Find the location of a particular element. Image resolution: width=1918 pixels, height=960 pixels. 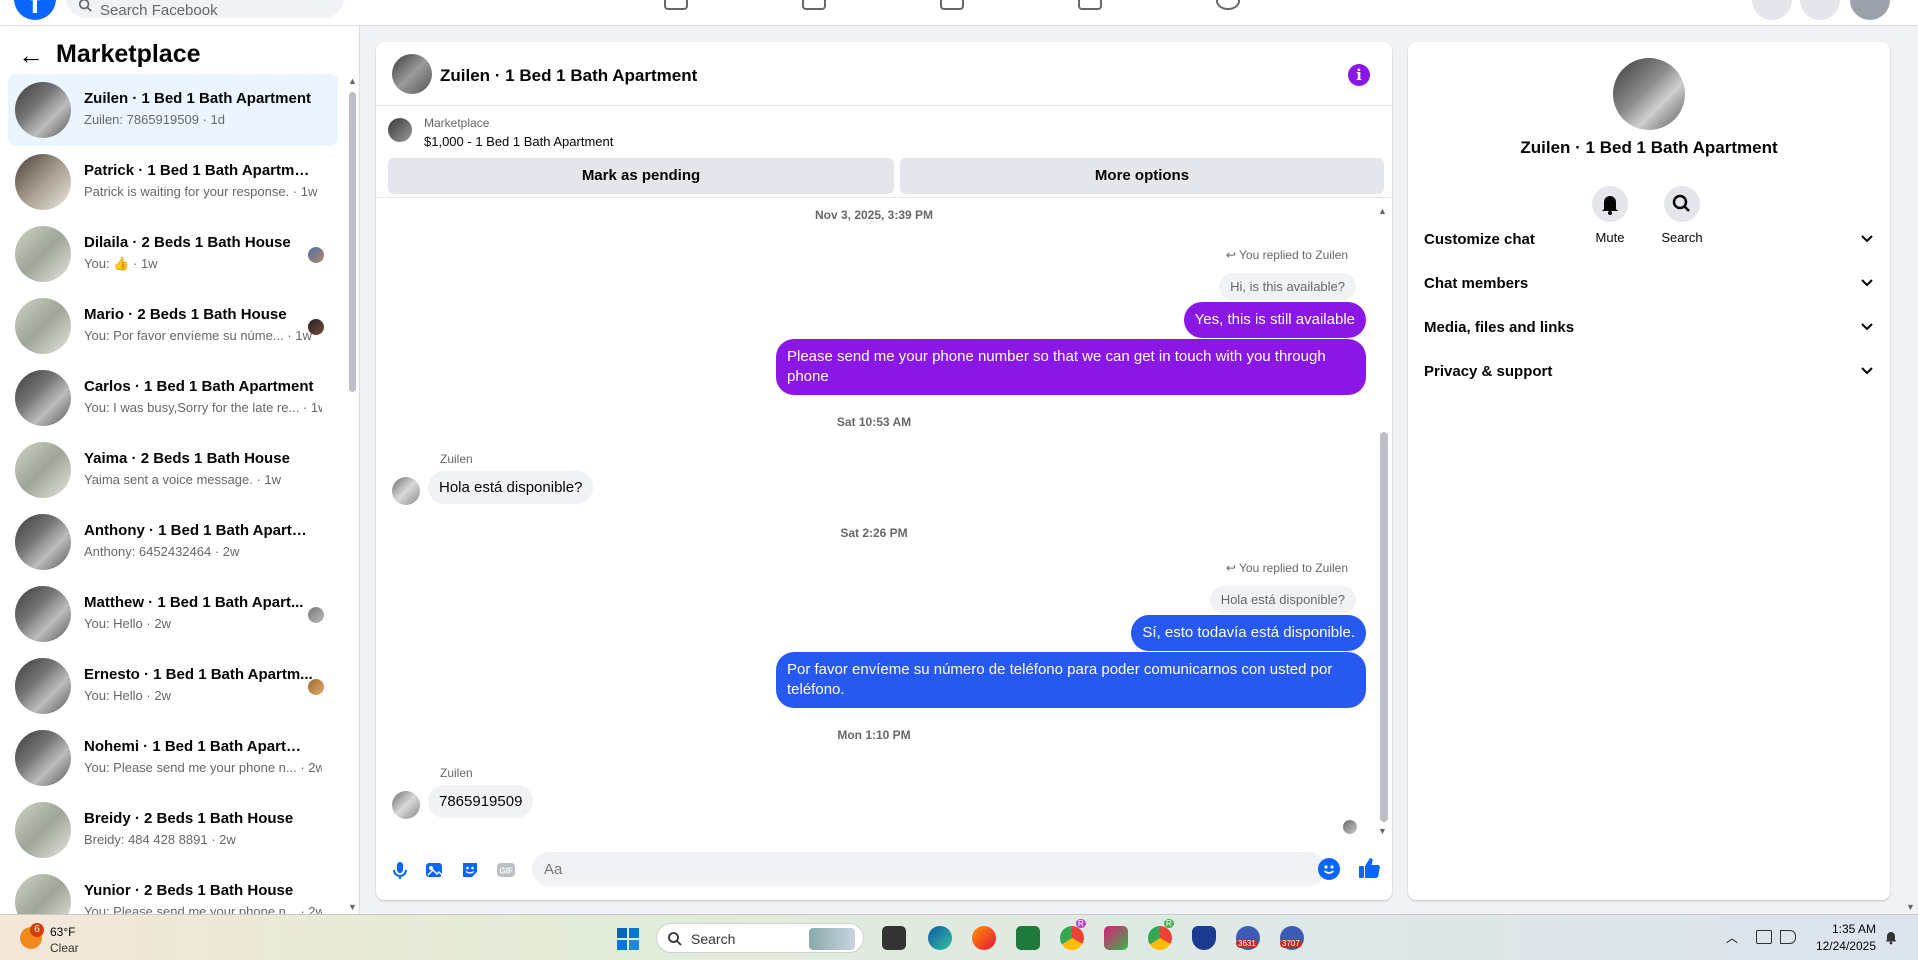

friends-icon is located at coordinates (814, 5).